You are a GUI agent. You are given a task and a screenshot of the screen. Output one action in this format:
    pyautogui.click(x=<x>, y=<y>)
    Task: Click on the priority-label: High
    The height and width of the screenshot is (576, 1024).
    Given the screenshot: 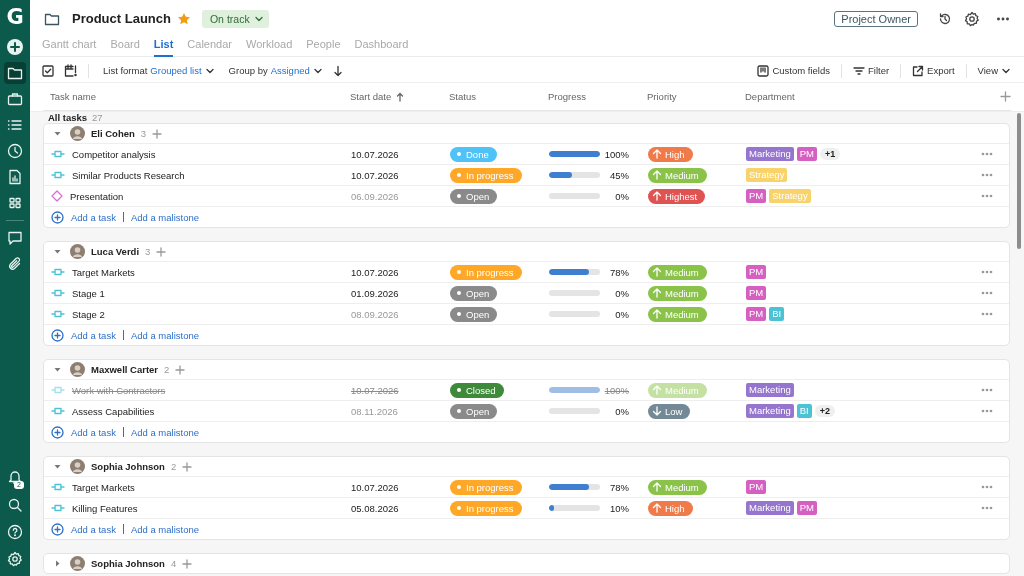 What is the action you would take?
    pyautogui.click(x=675, y=508)
    